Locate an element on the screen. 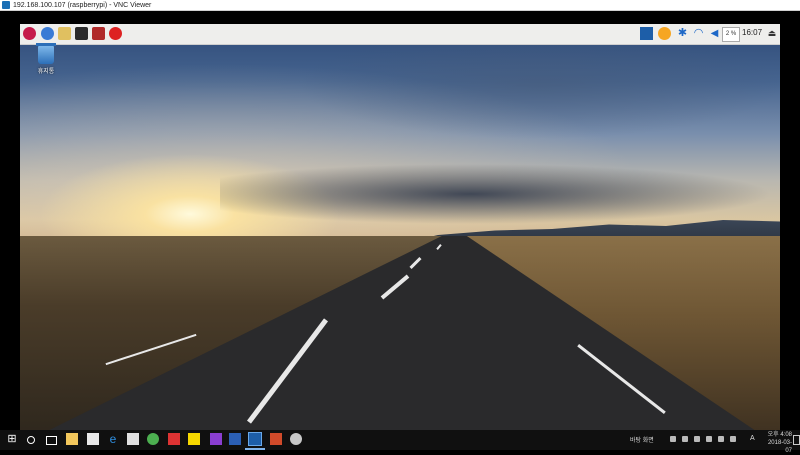 This screenshot has width=800, height=455. cpu-monitor: 2 % is located at coordinates (731, 34).